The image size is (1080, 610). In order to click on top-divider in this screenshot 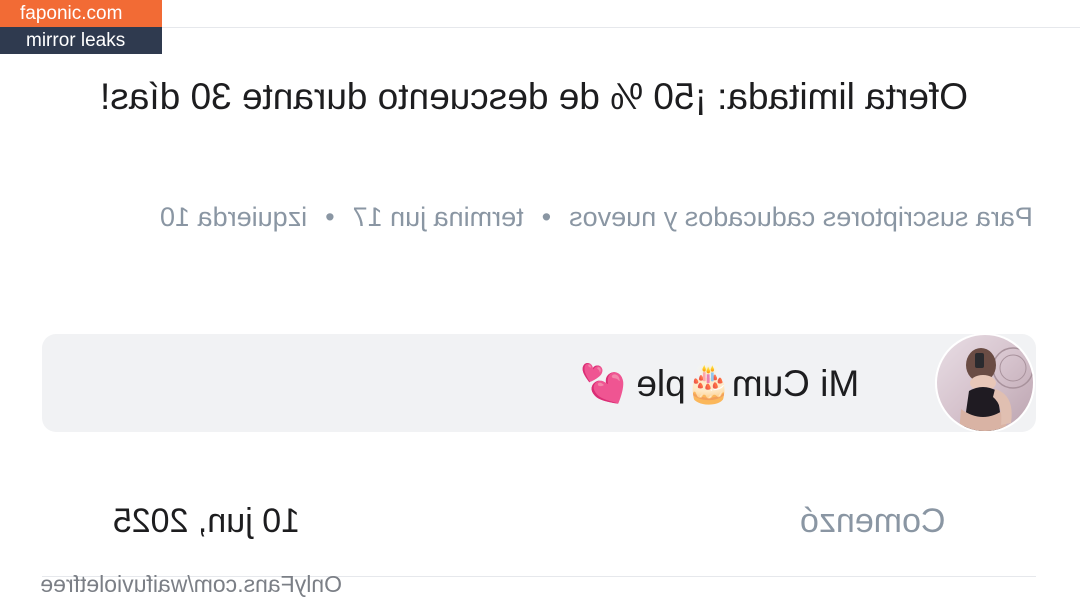, I will do `click(540, 27)`.